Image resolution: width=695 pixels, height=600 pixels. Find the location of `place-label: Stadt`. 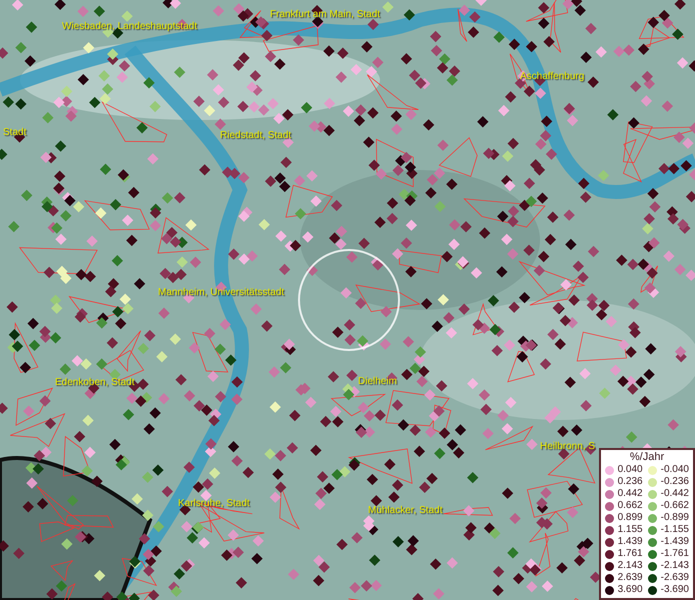

place-label: Stadt is located at coordinates (14, 133).